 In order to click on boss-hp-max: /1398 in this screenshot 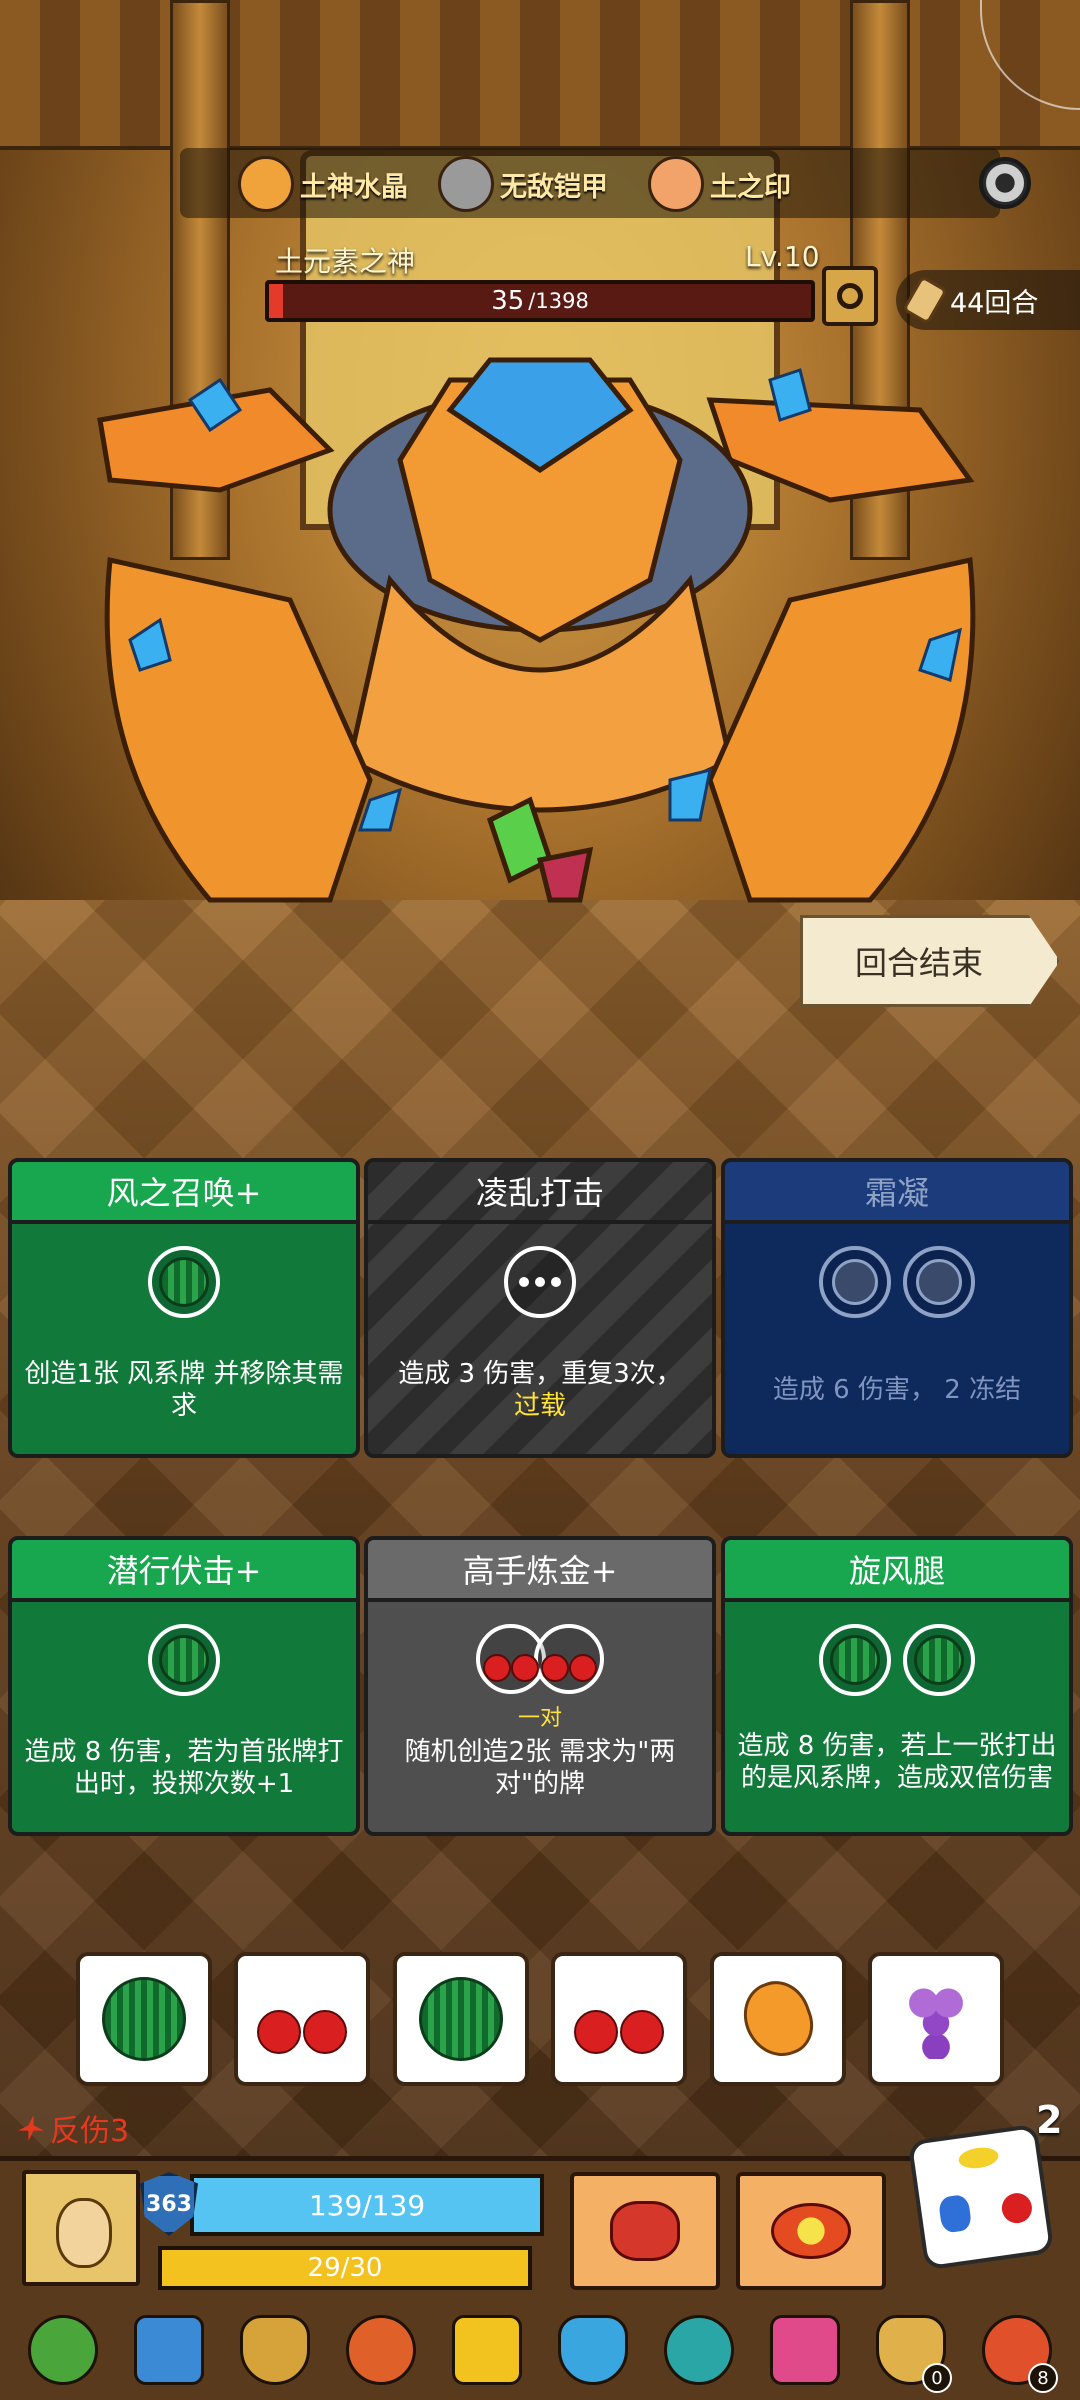, I will do `click(558, 301)`.